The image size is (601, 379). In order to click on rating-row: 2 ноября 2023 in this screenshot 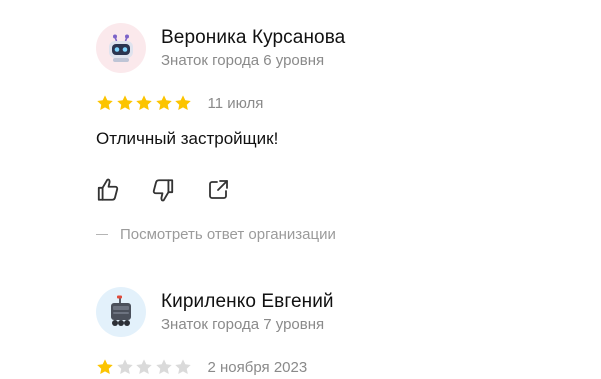, I will do `click(336, 367)`.